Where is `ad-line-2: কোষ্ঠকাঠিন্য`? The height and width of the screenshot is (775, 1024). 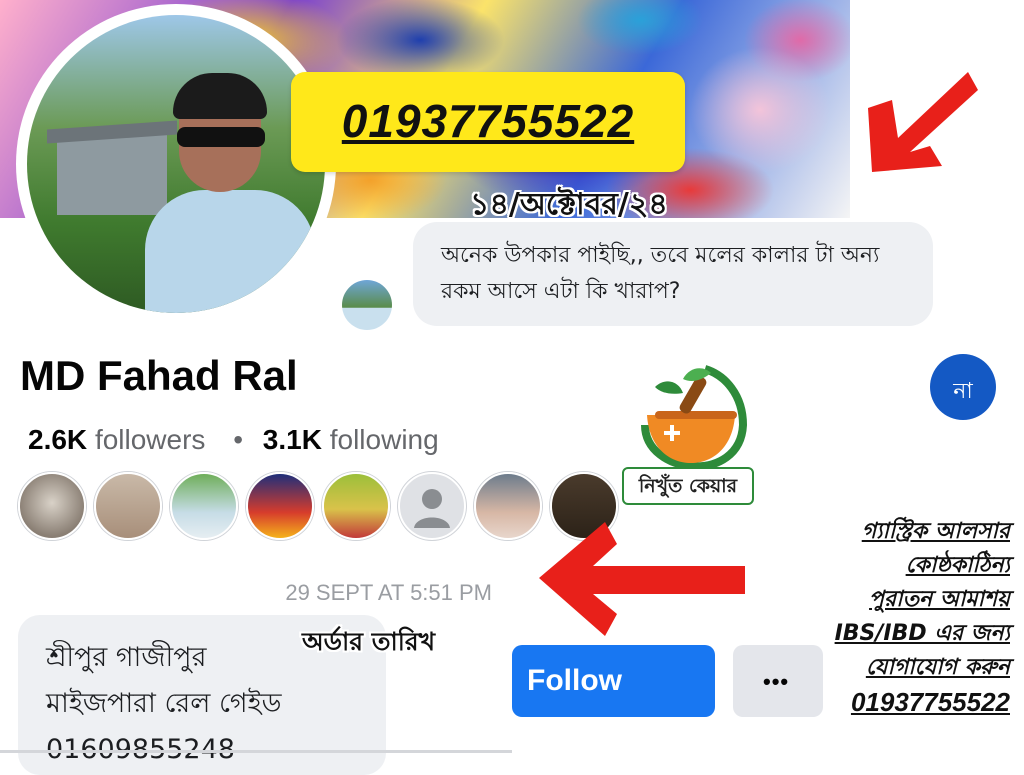 ad-line-2: কোষ্ঠকাঠিন্য is located at coordinates (957, 565).